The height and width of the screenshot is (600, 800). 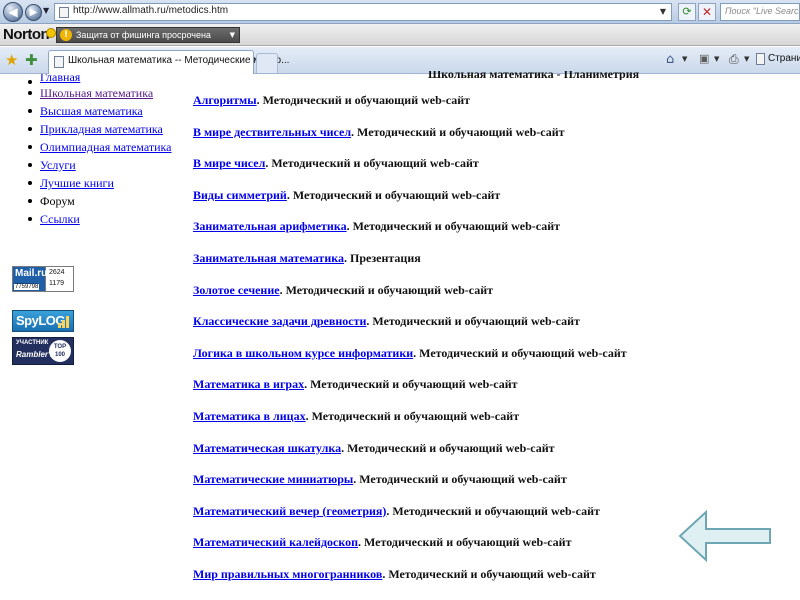 I want to click on star-icon: ★, so click(x=11, y=60).